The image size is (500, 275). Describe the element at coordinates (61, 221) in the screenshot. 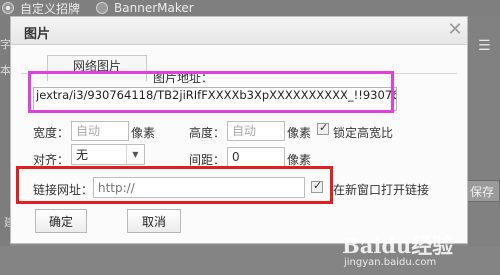

I see `ok-button: 确定` at that location.